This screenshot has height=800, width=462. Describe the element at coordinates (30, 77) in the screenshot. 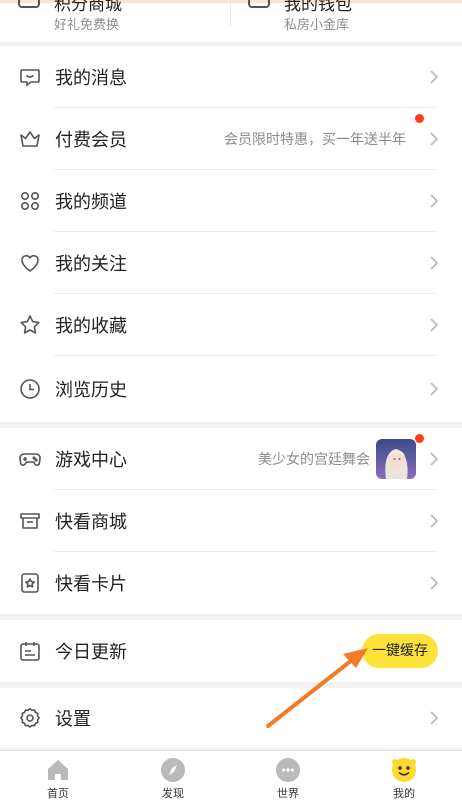

I see `message-icon` at that location.